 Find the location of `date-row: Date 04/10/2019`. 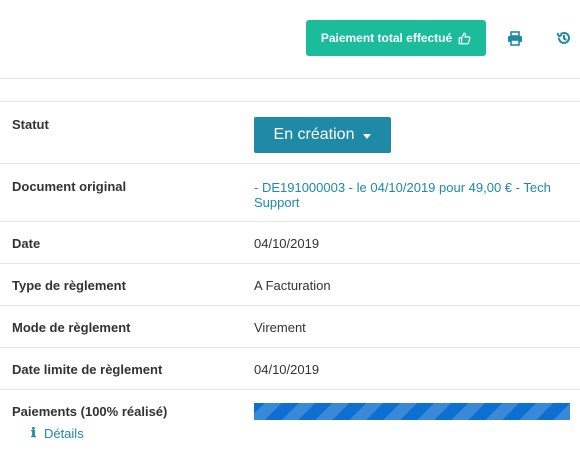

date-row: Date 04/10/2019 is located at coordinates (290, 243).